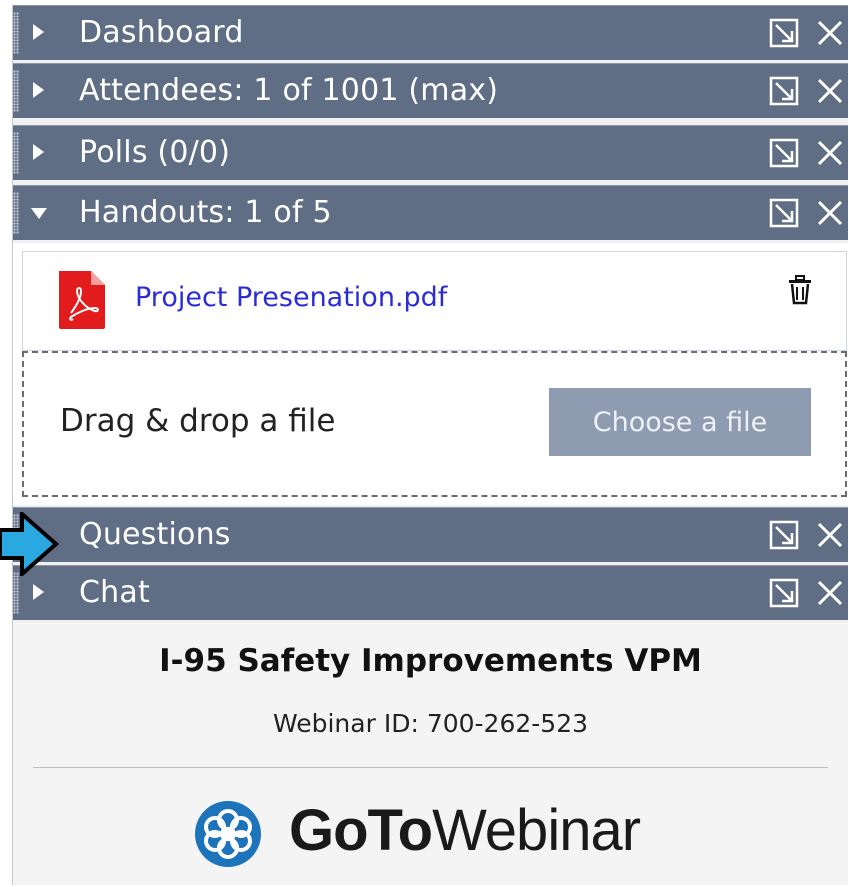 The image size is (849, 887). Describe the element at coordinates (361, 830) in the screenshot. I see `logo-goto: GoTo` at that location.